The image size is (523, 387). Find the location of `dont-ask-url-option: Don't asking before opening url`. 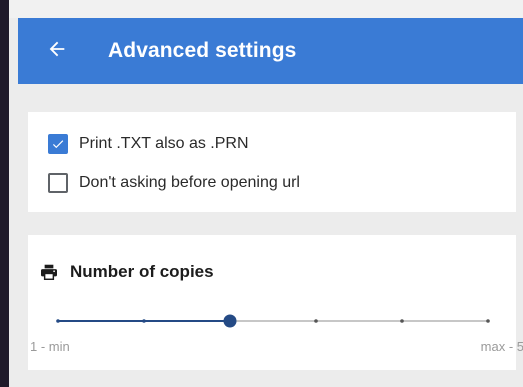

dont-ask-url-option: Don't asking before opening url is located at coordinates (174, 183).